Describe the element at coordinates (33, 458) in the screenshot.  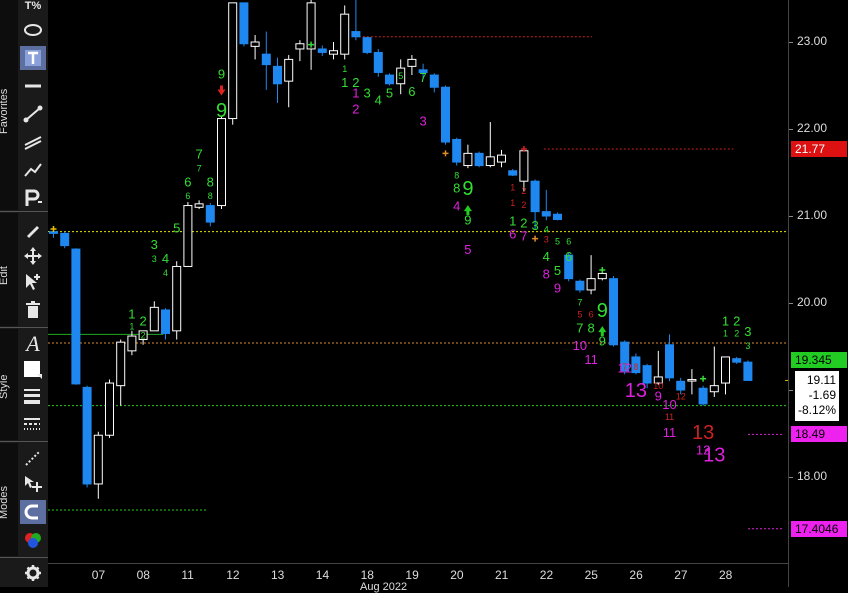
I see `crosshair-mode-button` at that location.